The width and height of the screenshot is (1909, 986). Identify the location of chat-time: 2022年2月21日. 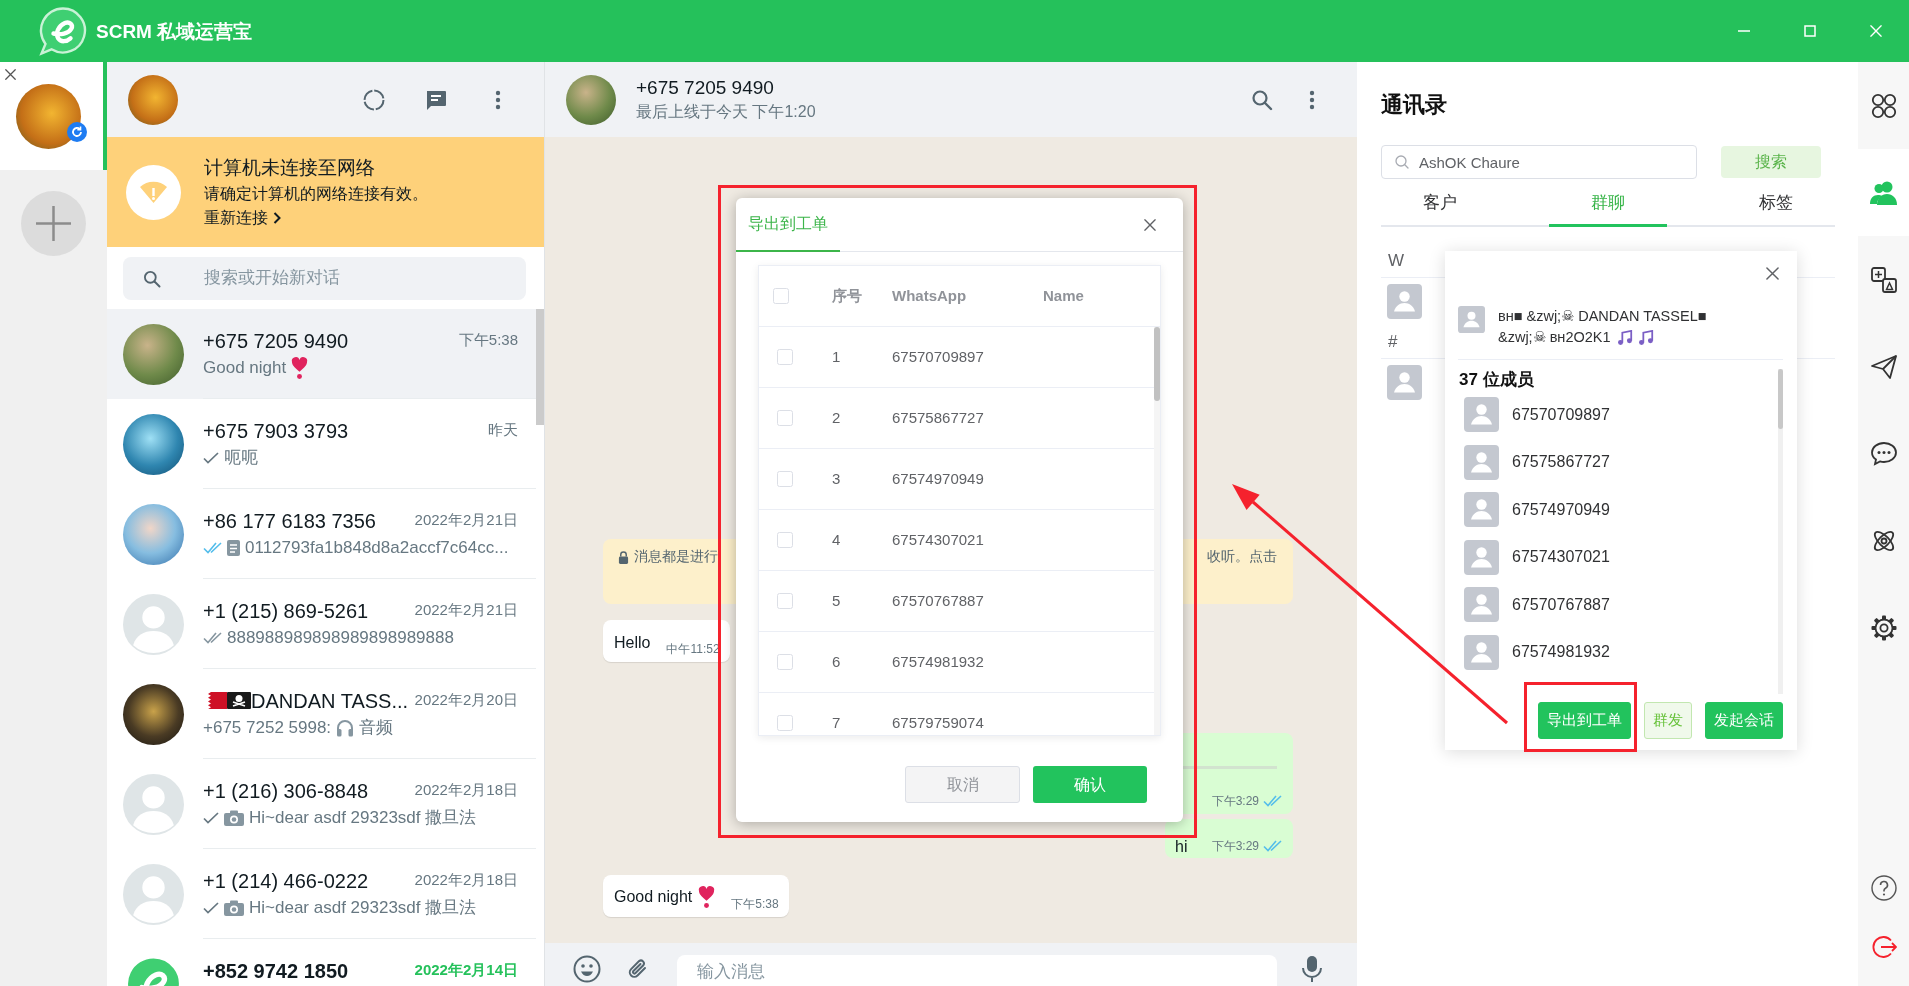
(466, 610).